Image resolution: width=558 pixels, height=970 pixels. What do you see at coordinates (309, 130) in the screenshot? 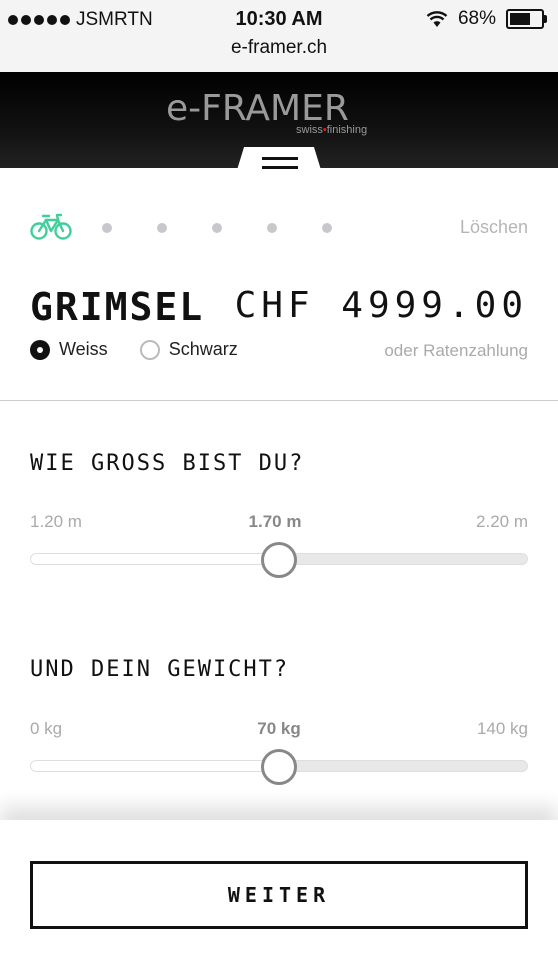
I see `logo-tagline-left: swiss` at bounding box center [309, 130].